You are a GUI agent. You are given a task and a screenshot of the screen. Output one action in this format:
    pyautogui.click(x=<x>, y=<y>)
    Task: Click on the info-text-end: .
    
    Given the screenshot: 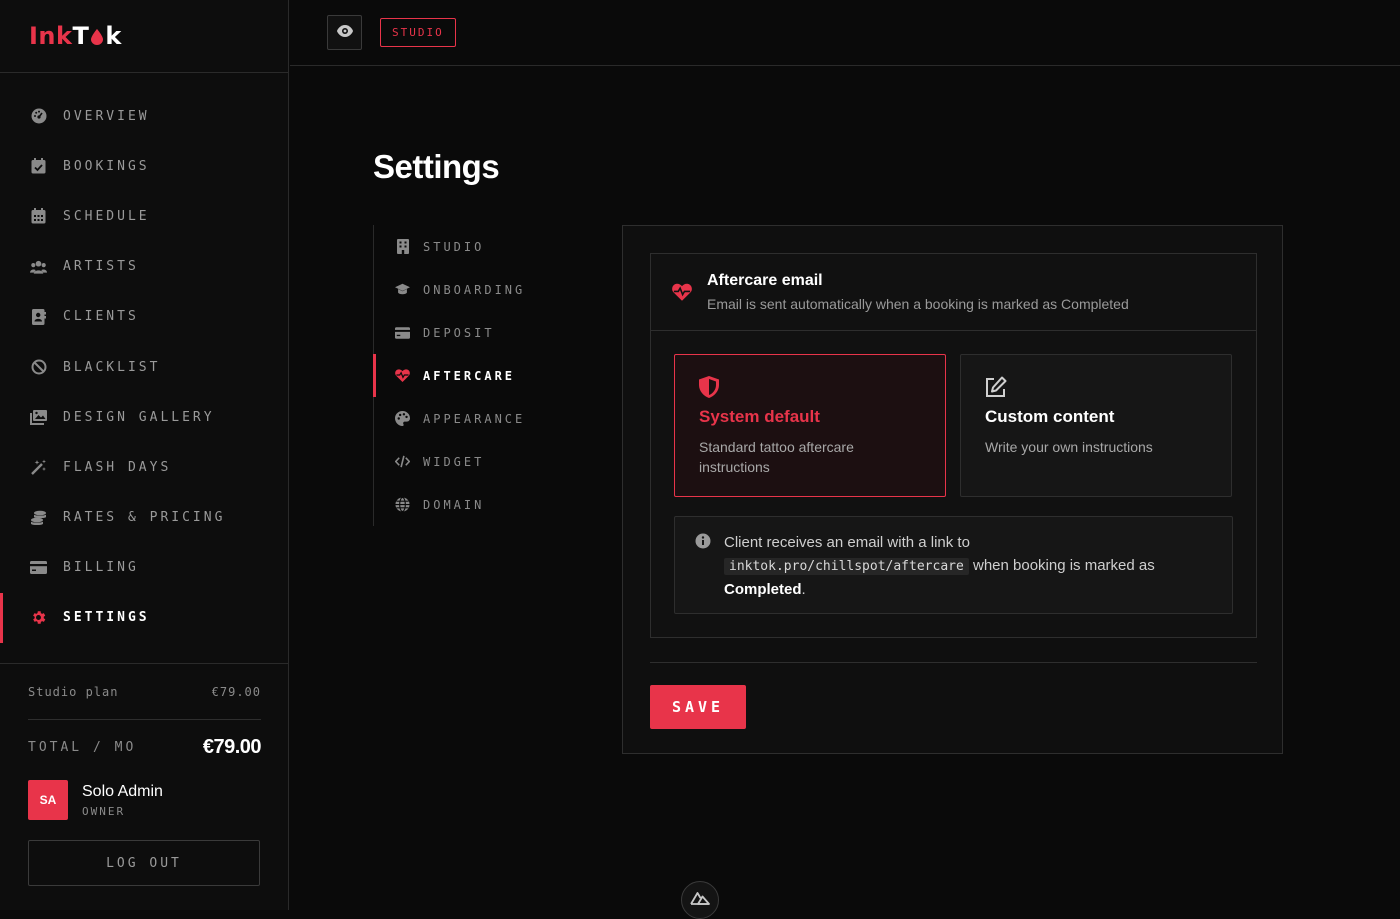 What is the action you would take?
    pyautogui.click(x=803, y=589)
    